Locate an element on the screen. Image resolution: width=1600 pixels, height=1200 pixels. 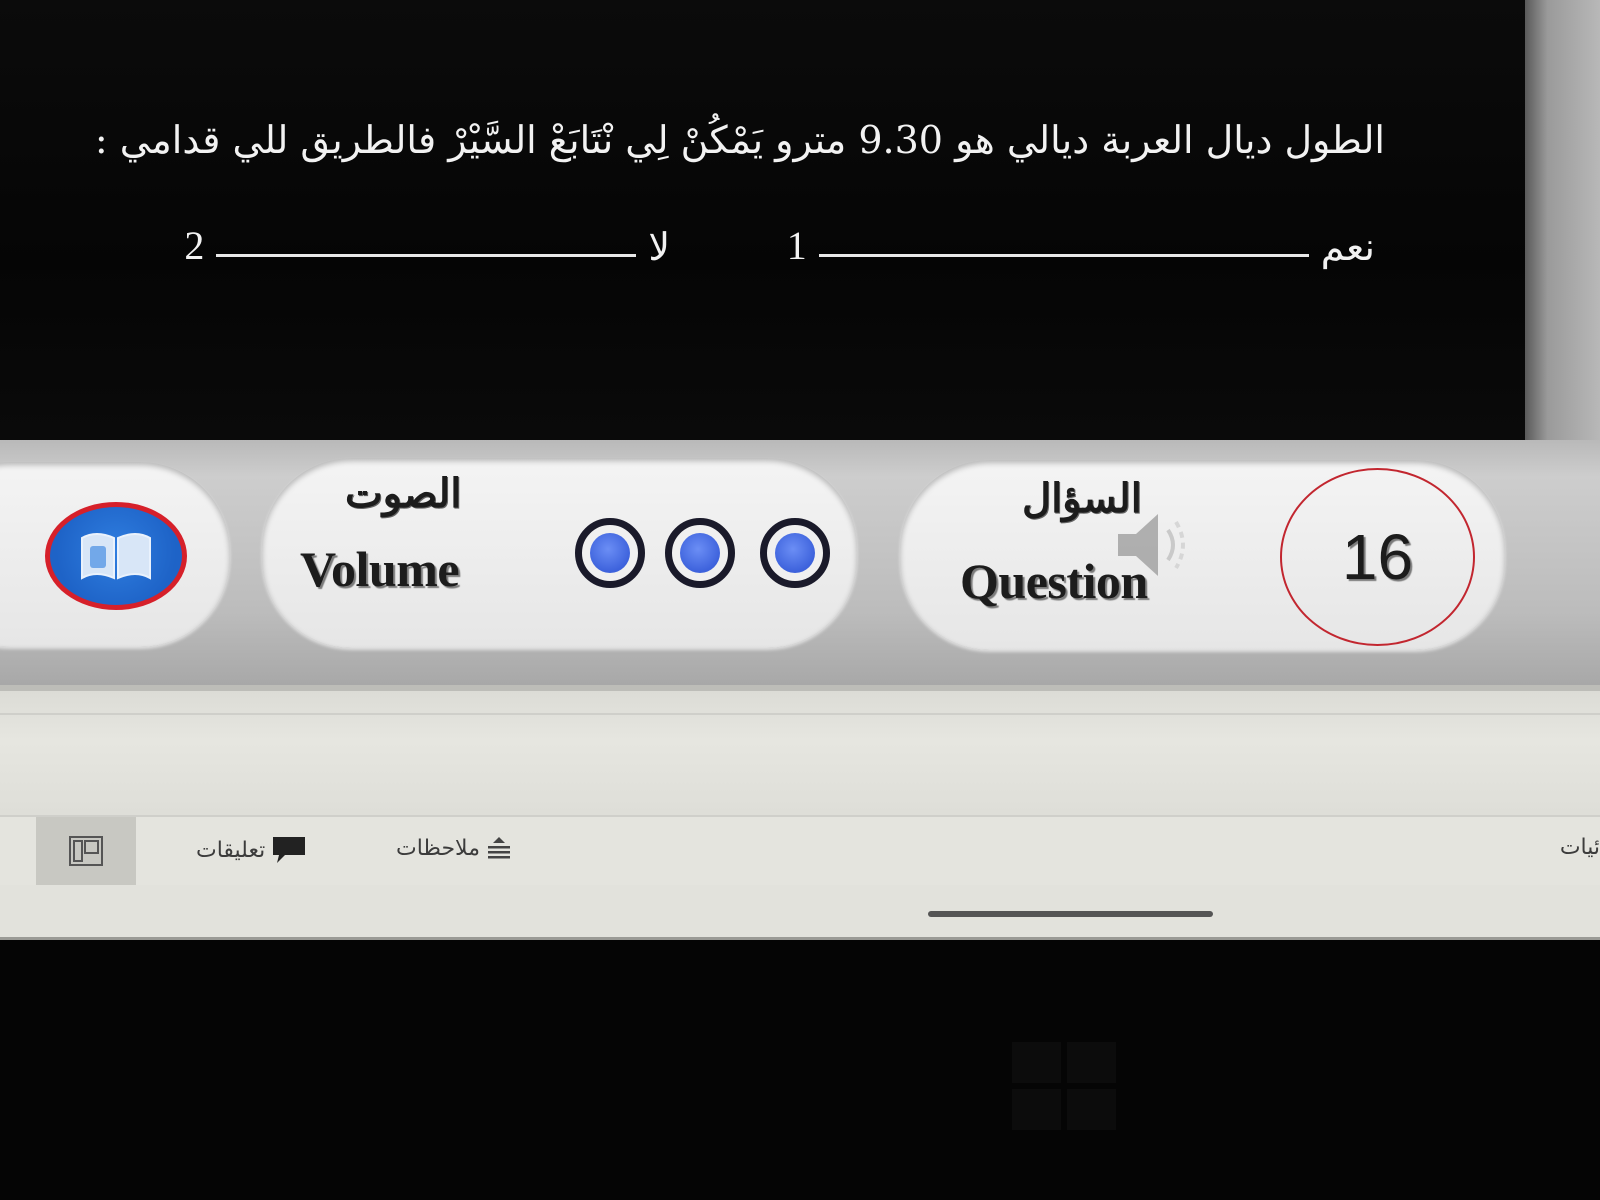
comment-icon is located at coordinates (289, 850).